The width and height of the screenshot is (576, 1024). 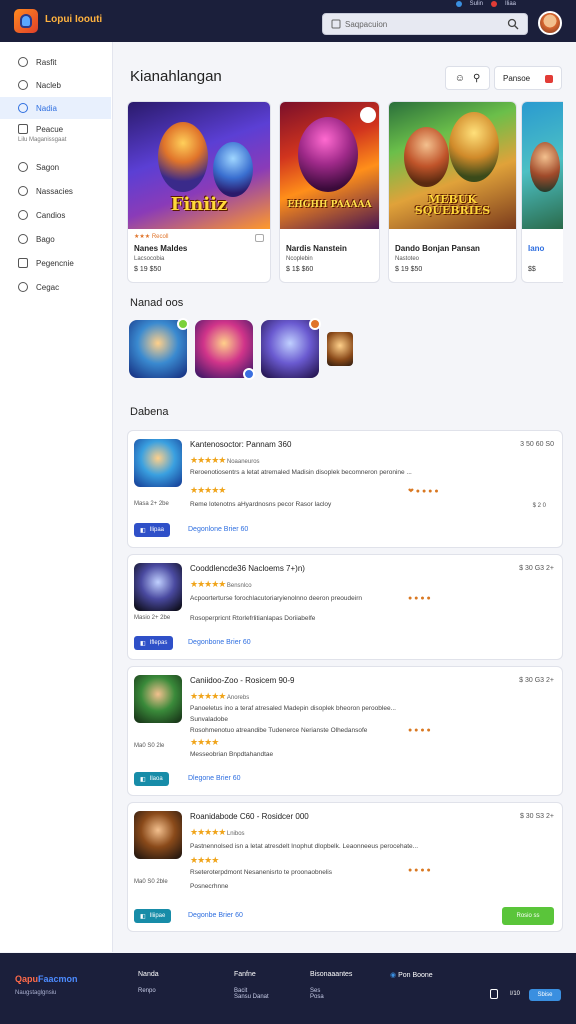 I want to click on card-price: $$, so click(x=532, y=269).